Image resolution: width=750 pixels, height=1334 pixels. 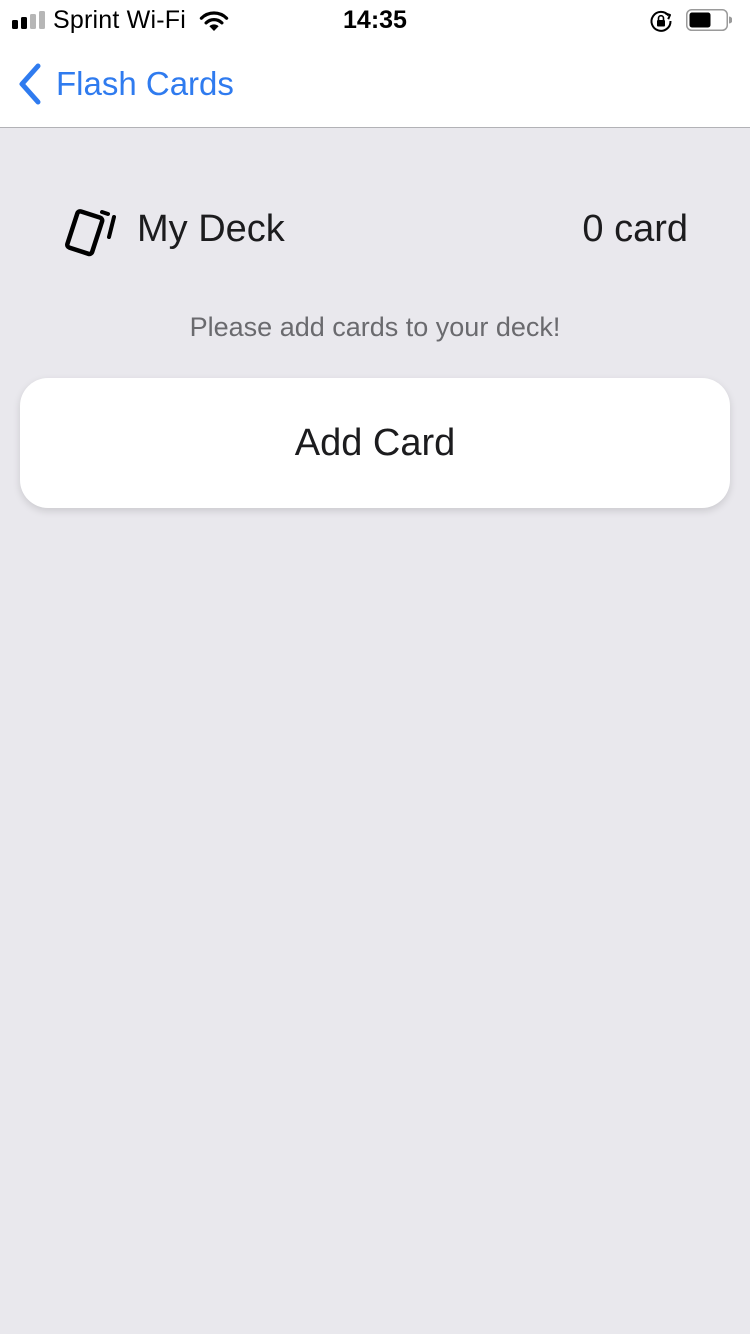 What do you see at coordinates (375, 327) in the screenshot?
I see `empty-deck-message: Please add cards to your deck!` at bounding box center [375, 327].